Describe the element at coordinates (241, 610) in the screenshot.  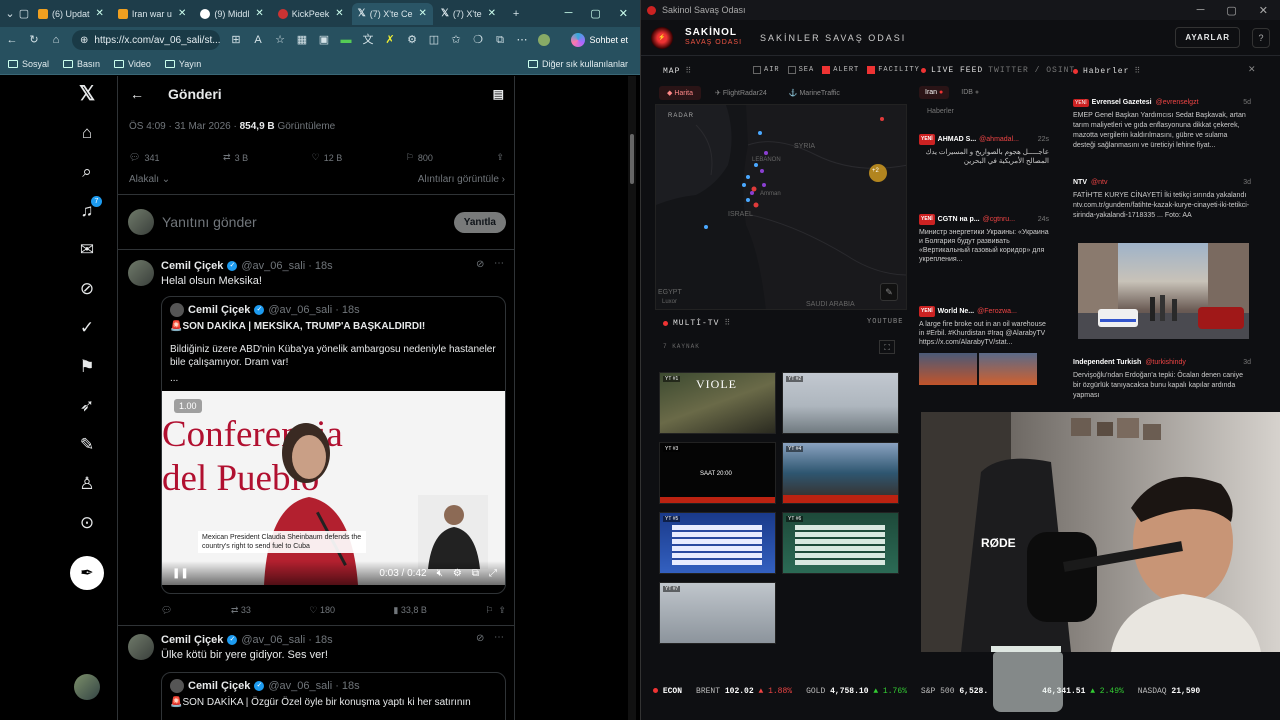
I see `repost-action: ⇄ 33` at that location.